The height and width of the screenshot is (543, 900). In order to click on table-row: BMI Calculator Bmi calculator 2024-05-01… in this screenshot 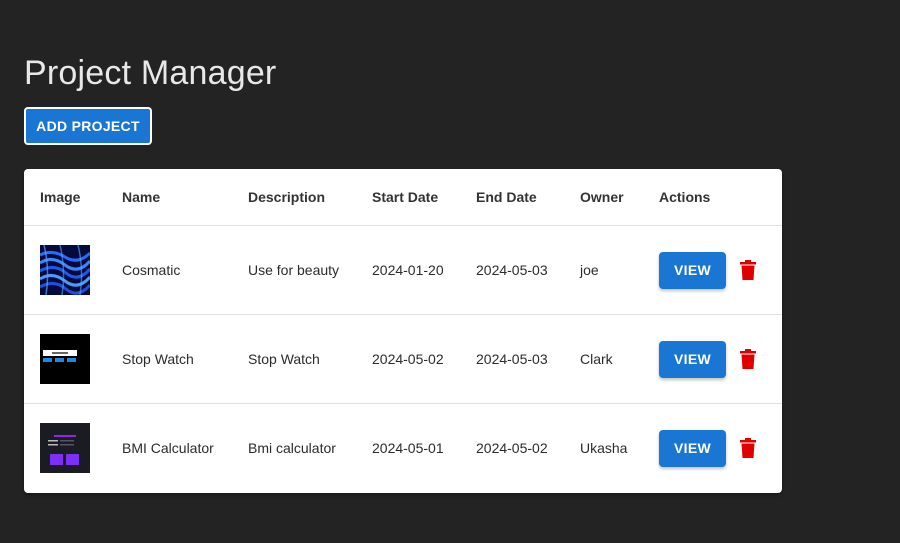, I will do `click(403, 448)`.